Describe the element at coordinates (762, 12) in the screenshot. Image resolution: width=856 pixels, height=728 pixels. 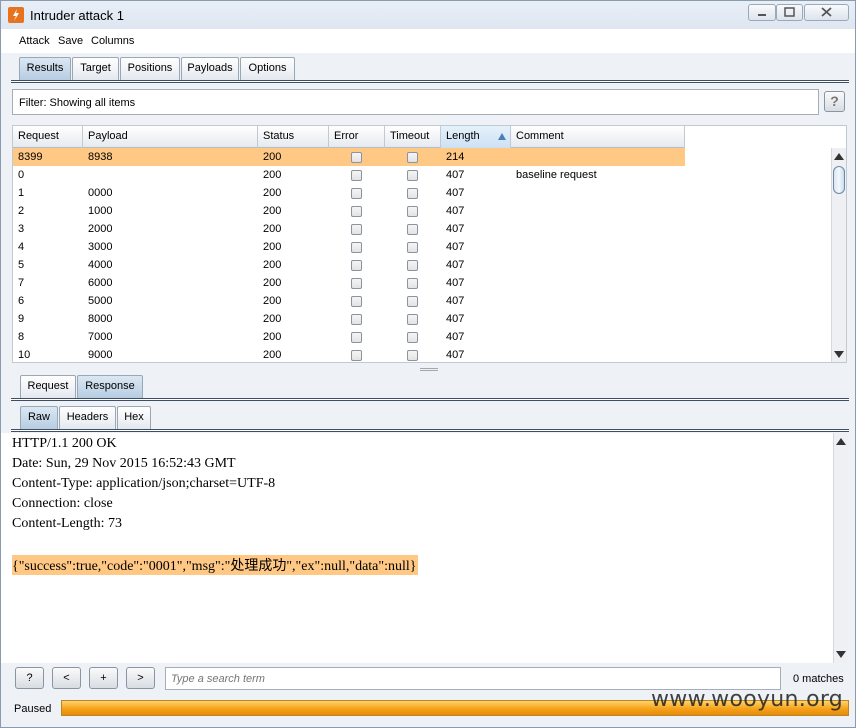
I see `minimize-button` at that location.